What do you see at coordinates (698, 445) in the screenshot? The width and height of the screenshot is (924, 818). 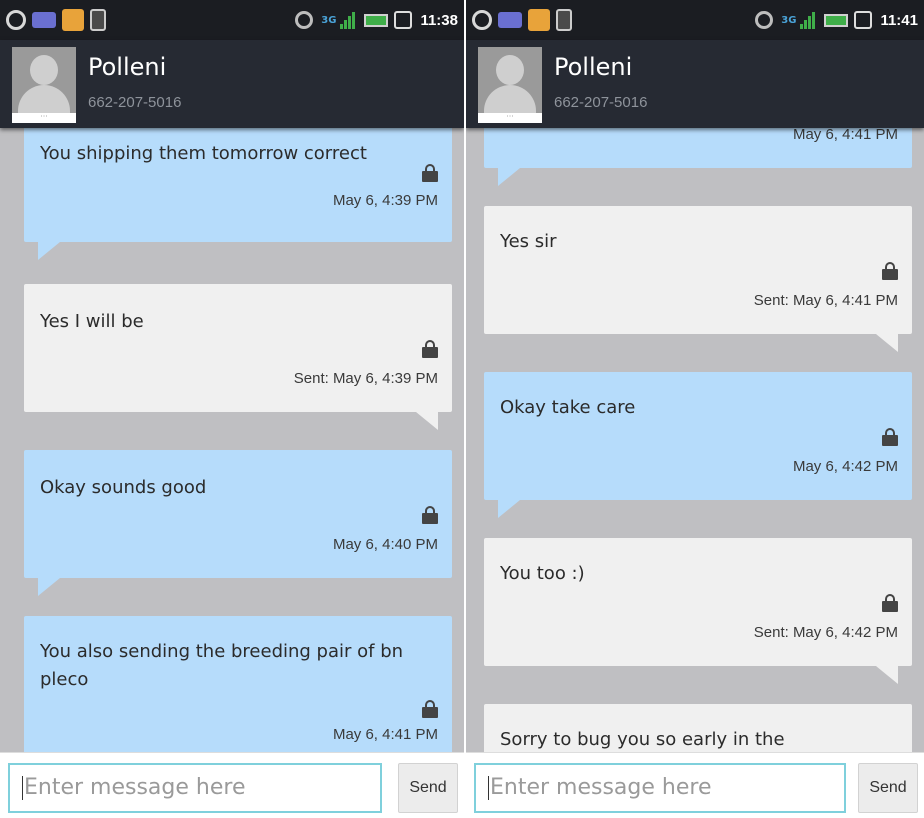 I see `message-bubble-incoming: Okay take care May 6, 4:42 PM` at bounding box center [698, 445].